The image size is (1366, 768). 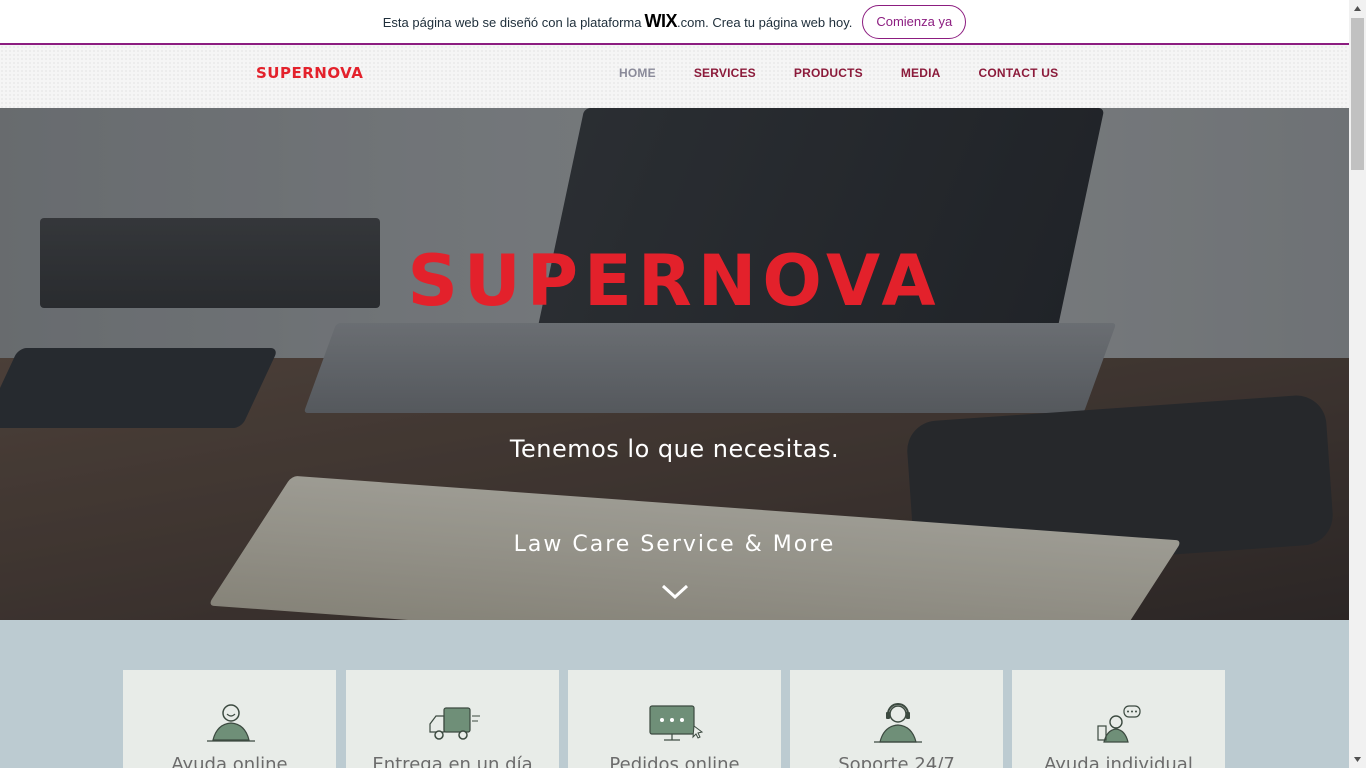 I want to click on feature-card-support-24-7: Soporte 24/7, so click(x=896, y=719).